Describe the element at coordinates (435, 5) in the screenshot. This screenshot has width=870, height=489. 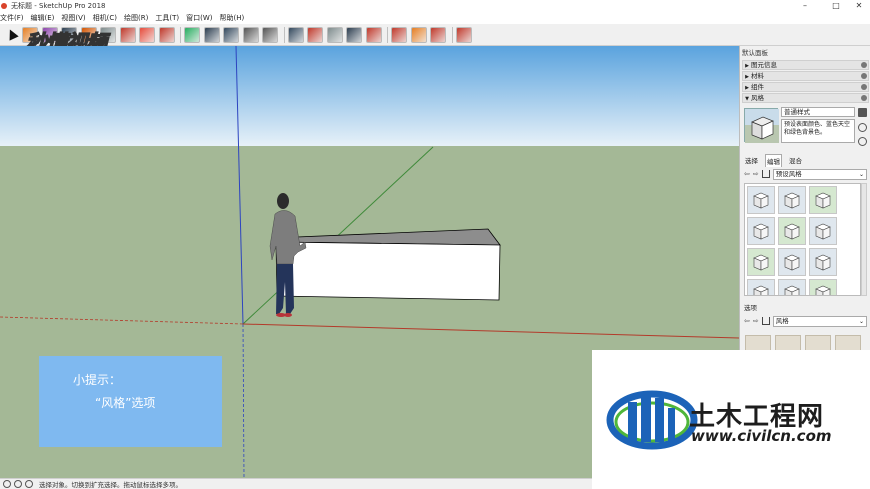
I see `title-bar: 无标题 - SketchUp Pro 2018` at that location.